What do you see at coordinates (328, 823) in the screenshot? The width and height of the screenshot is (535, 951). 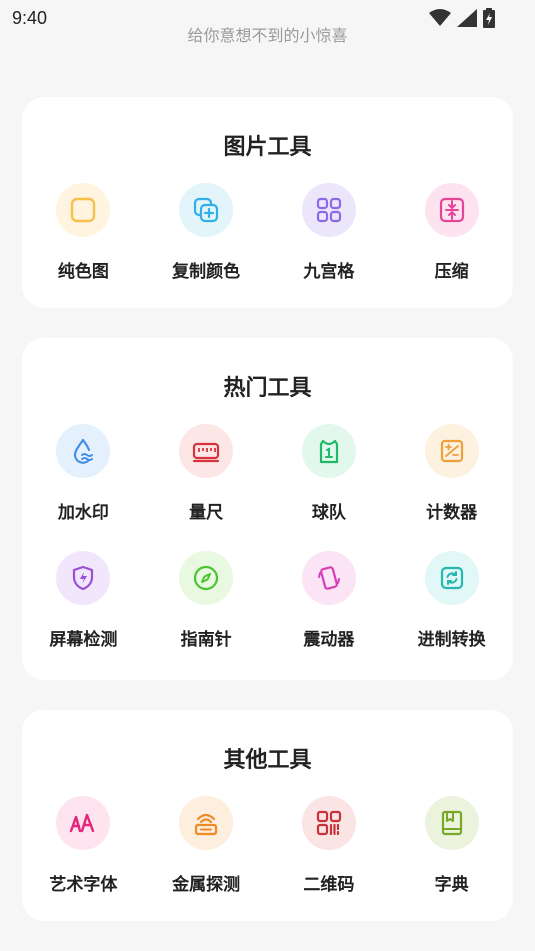 I see `qrcode-icon` at bounding box center [328, 823].